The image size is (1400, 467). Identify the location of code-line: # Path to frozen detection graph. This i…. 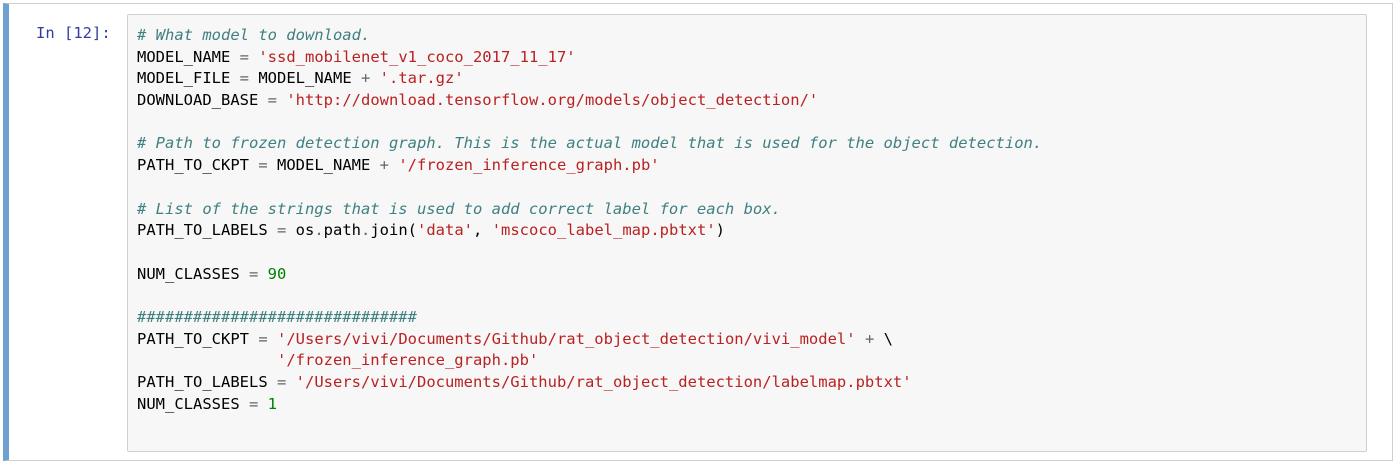
(589, 144).